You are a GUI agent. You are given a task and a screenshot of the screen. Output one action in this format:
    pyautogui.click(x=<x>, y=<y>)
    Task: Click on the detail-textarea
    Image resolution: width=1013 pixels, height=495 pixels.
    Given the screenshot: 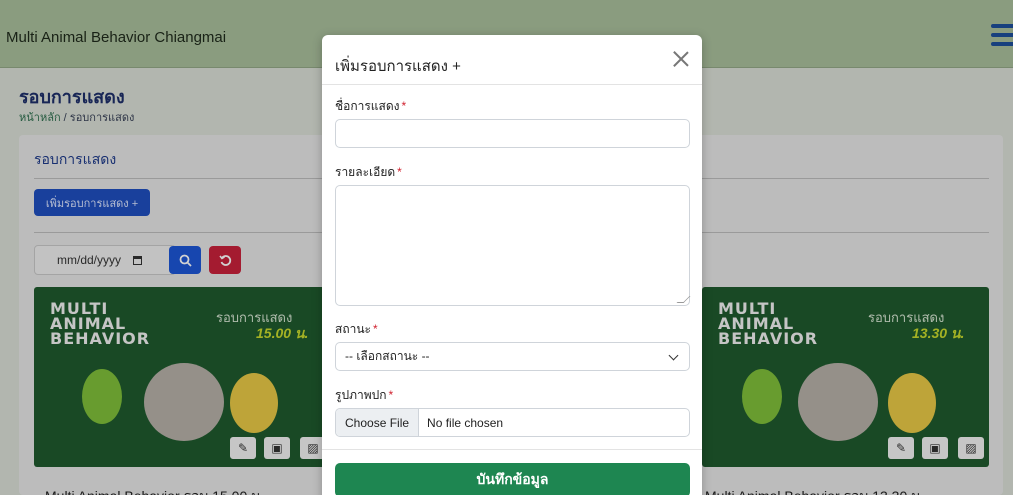 What is the action you would take?
    pyautogui.click(x=513, y=245)
    